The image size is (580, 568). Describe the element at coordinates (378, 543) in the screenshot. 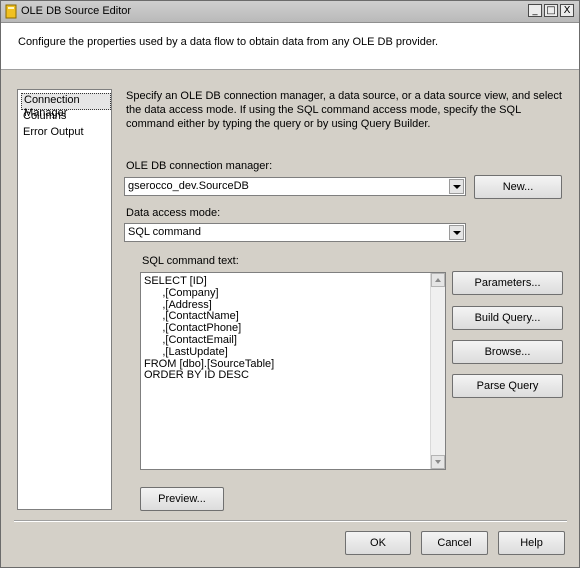

I see `ok-button: OK` at that location.